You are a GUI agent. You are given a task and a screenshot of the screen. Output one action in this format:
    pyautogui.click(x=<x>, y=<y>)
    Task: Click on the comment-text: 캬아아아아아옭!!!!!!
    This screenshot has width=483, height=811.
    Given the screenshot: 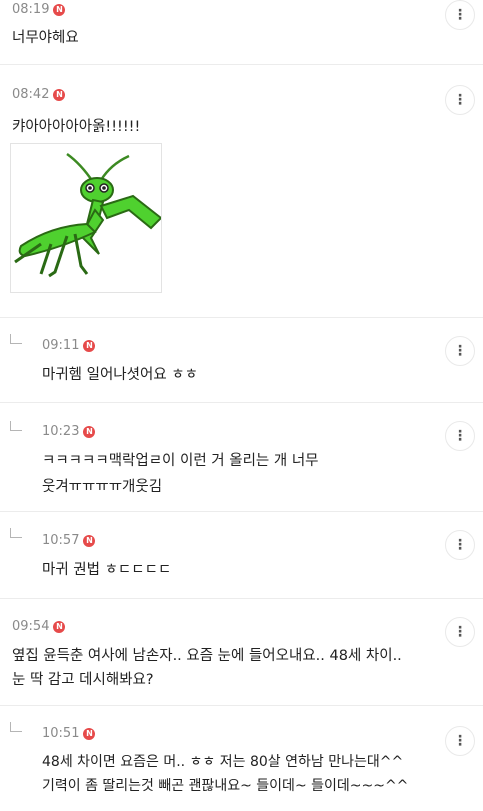 What is the action you would take?
    pyautogui.click(x=76, y=127)
    